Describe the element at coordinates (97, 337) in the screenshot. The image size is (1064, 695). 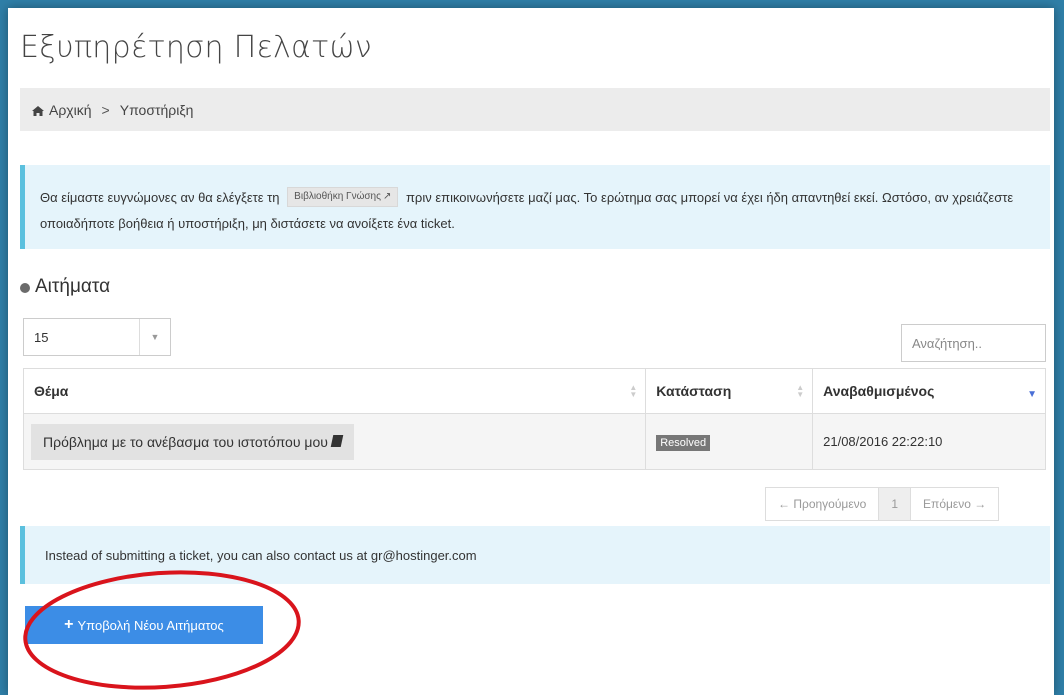
I see `page-size-select: 15 ▼` at that location.